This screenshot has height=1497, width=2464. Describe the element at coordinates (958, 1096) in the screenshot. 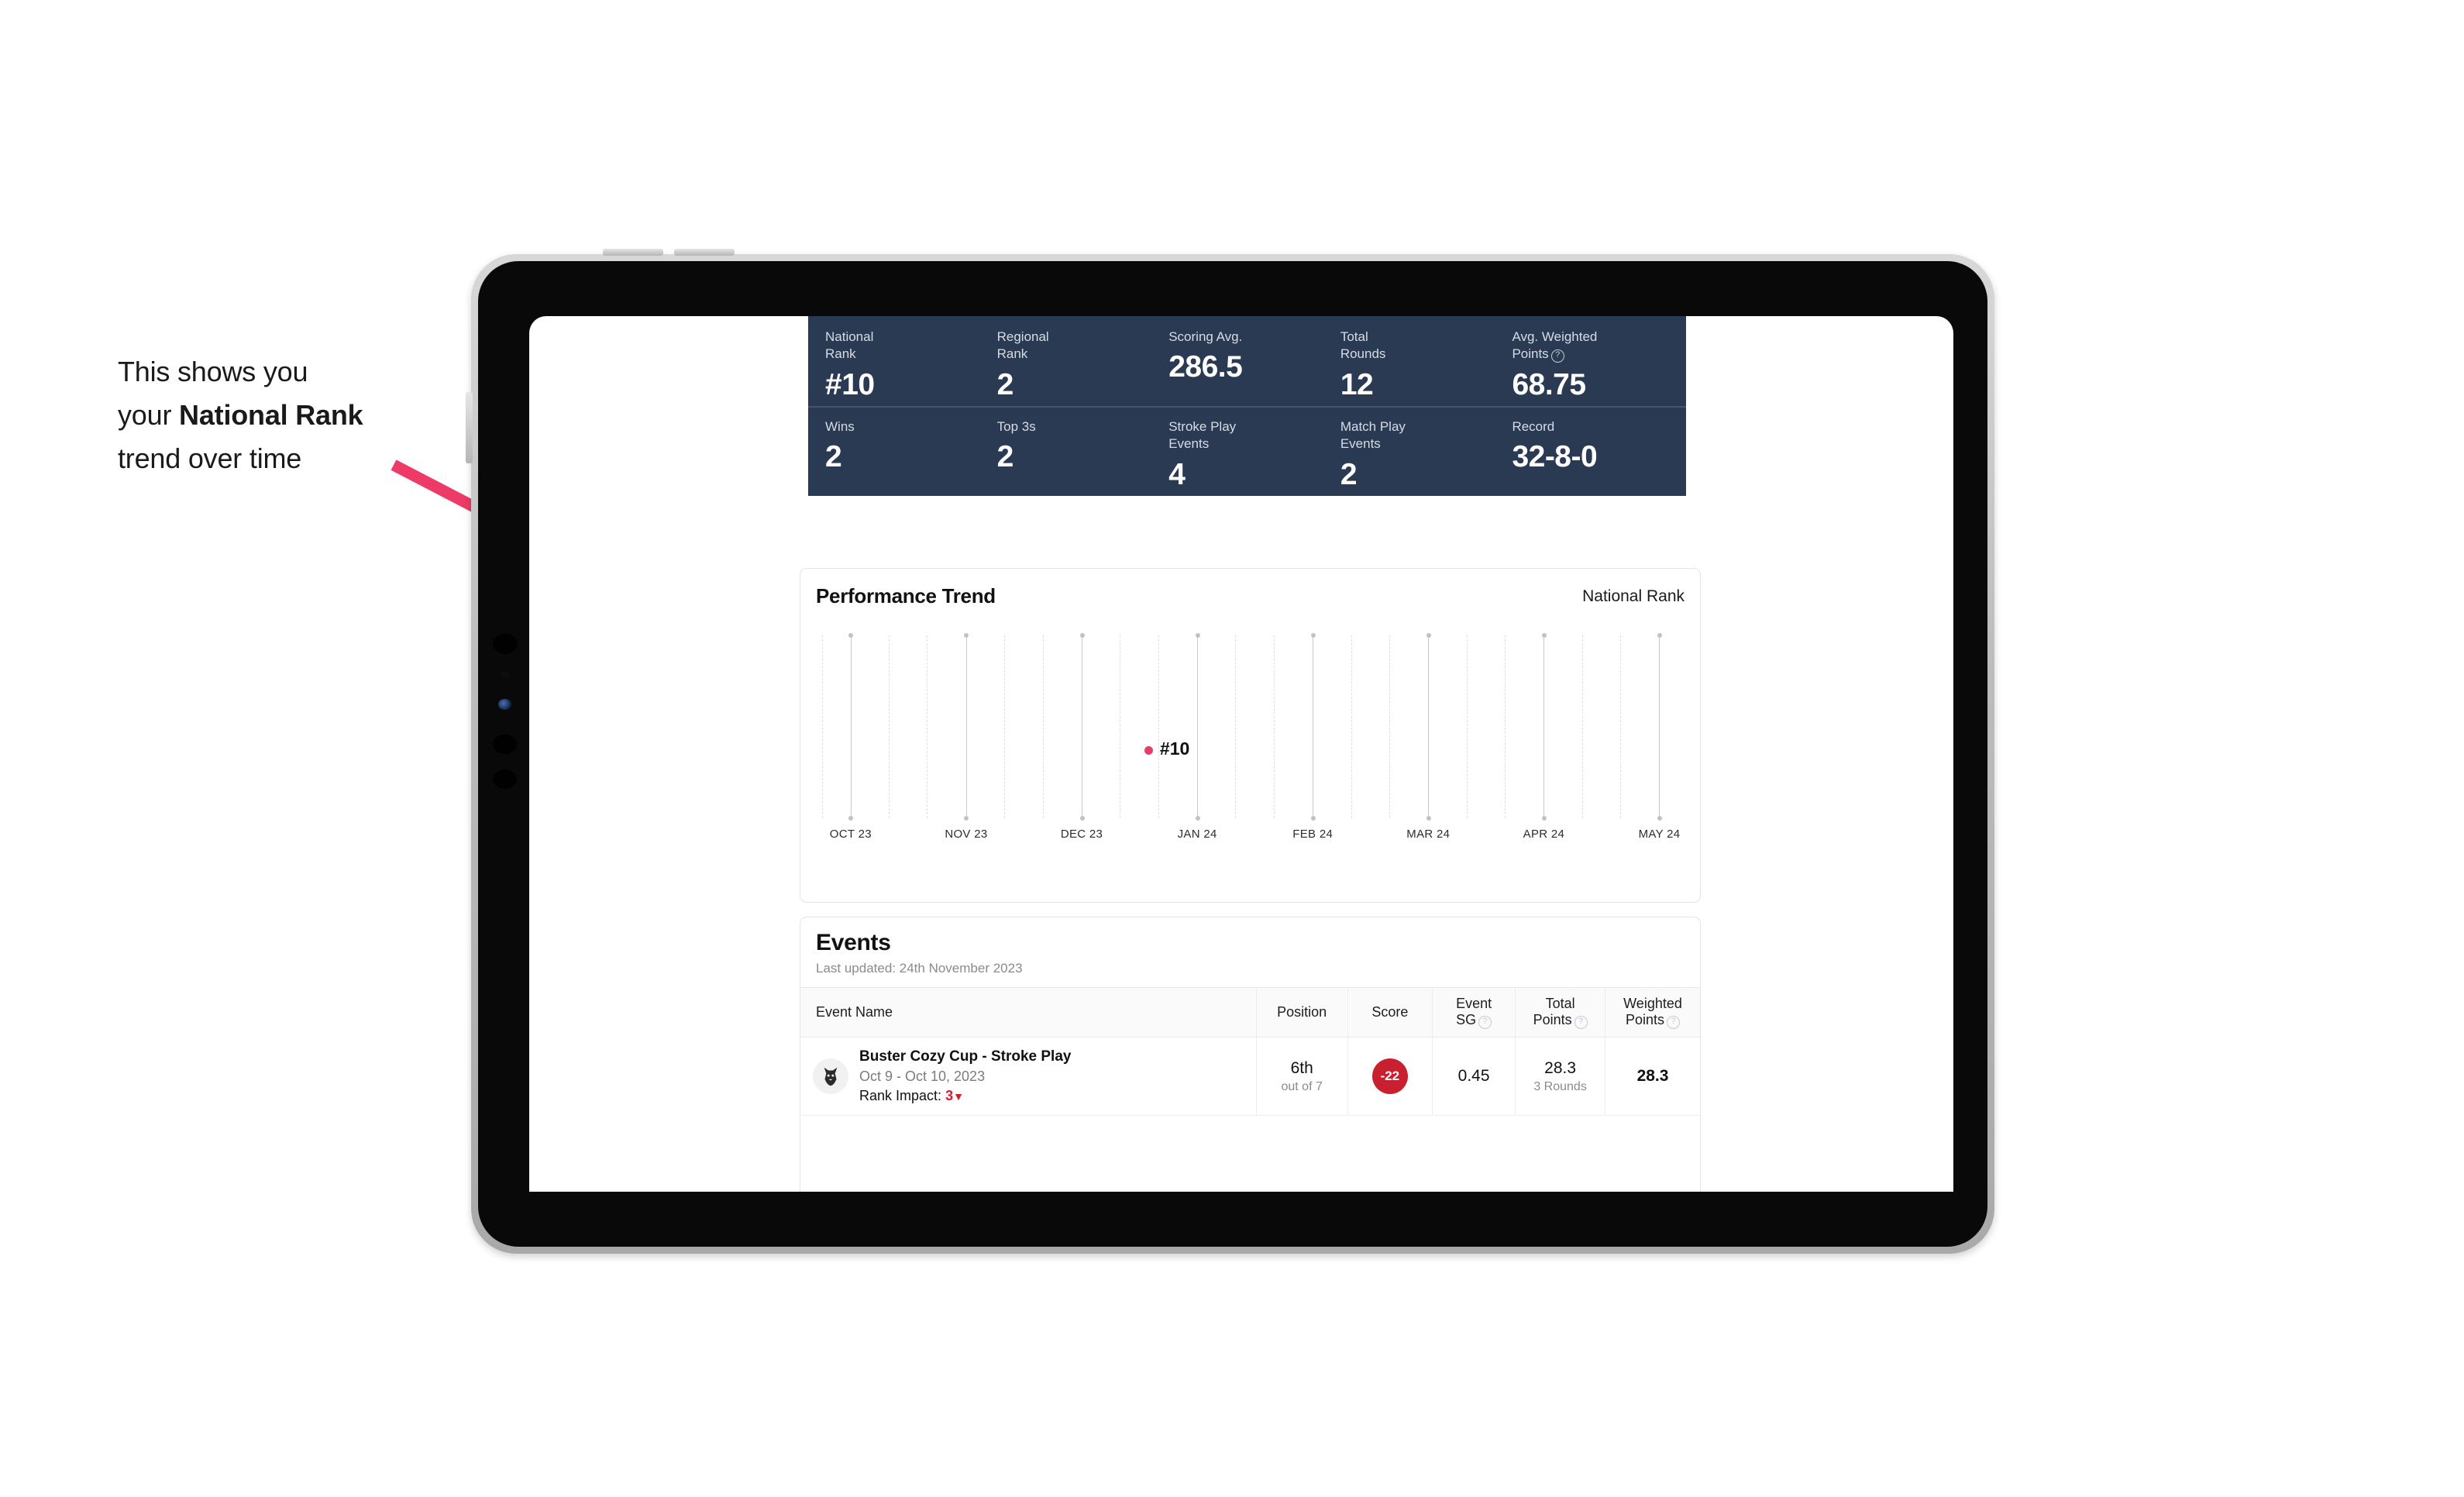

I see `rank-impact-down-arrow-icon: ▼` at that location.